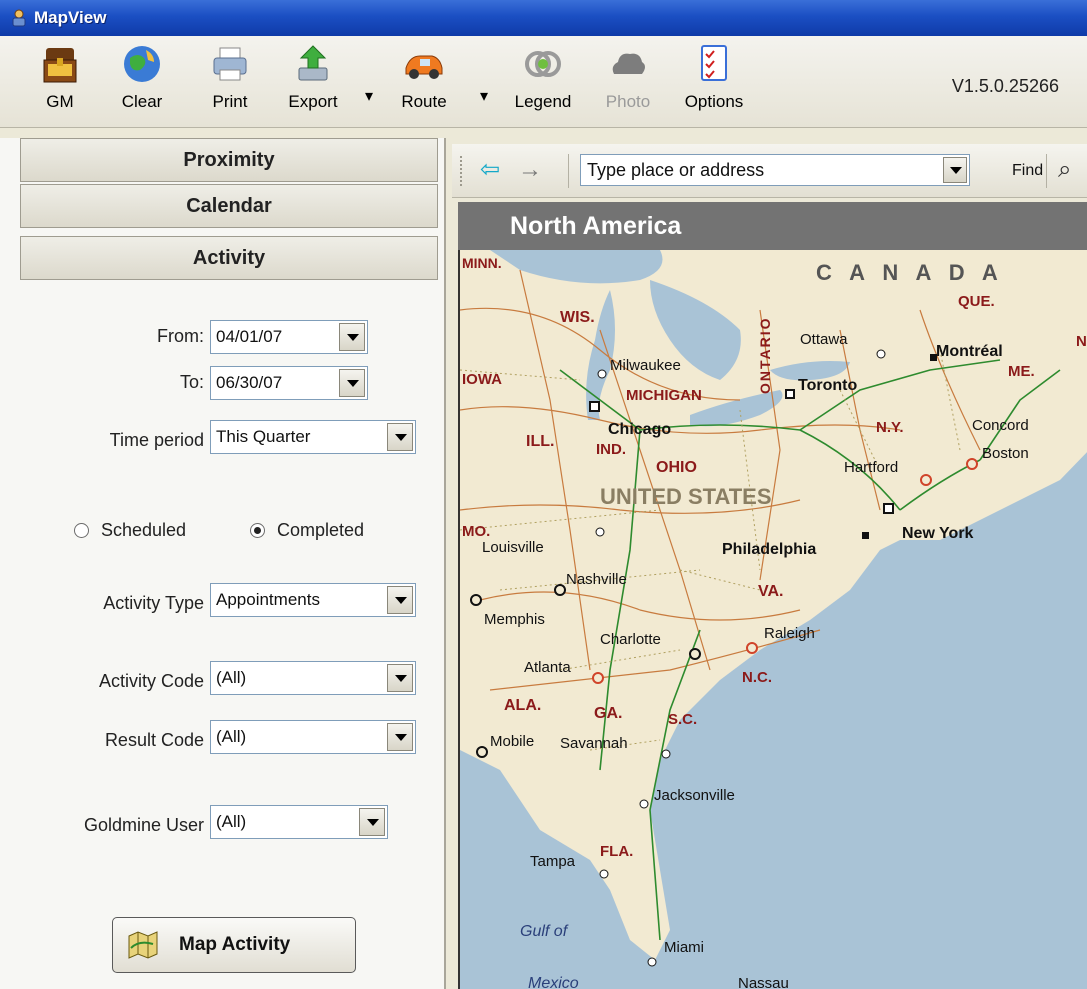  I want to click on legend-rings-icon, so click(543, 64).